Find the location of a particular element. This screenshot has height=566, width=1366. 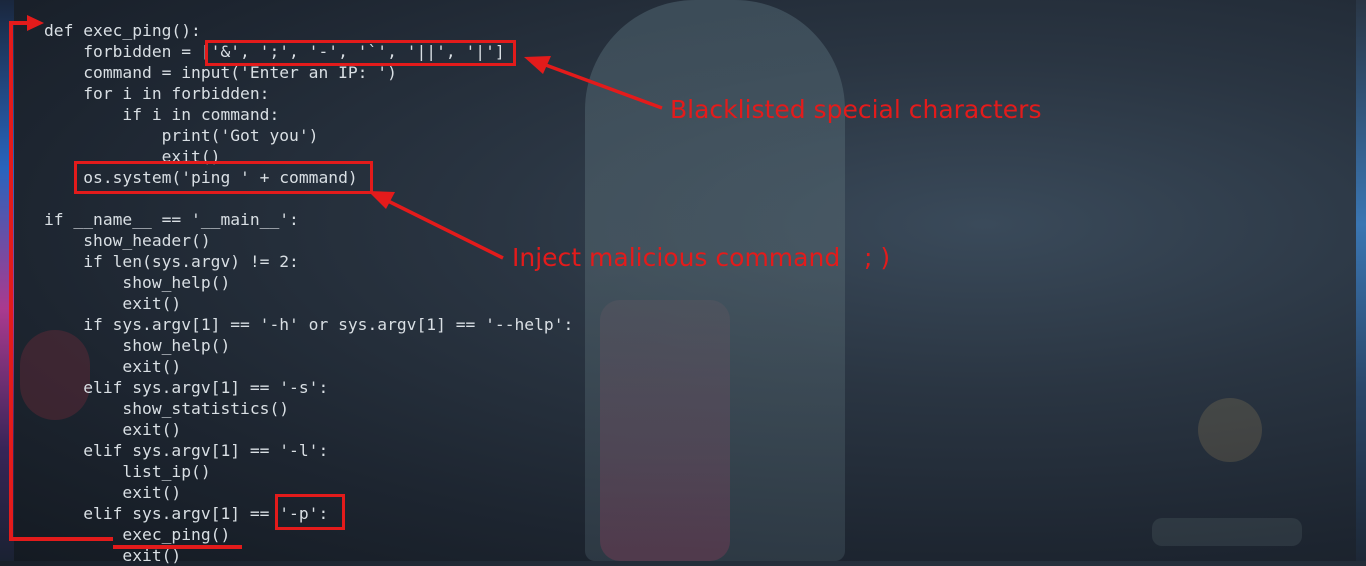

inject-arrow-line is located at coordinates (444, 229).